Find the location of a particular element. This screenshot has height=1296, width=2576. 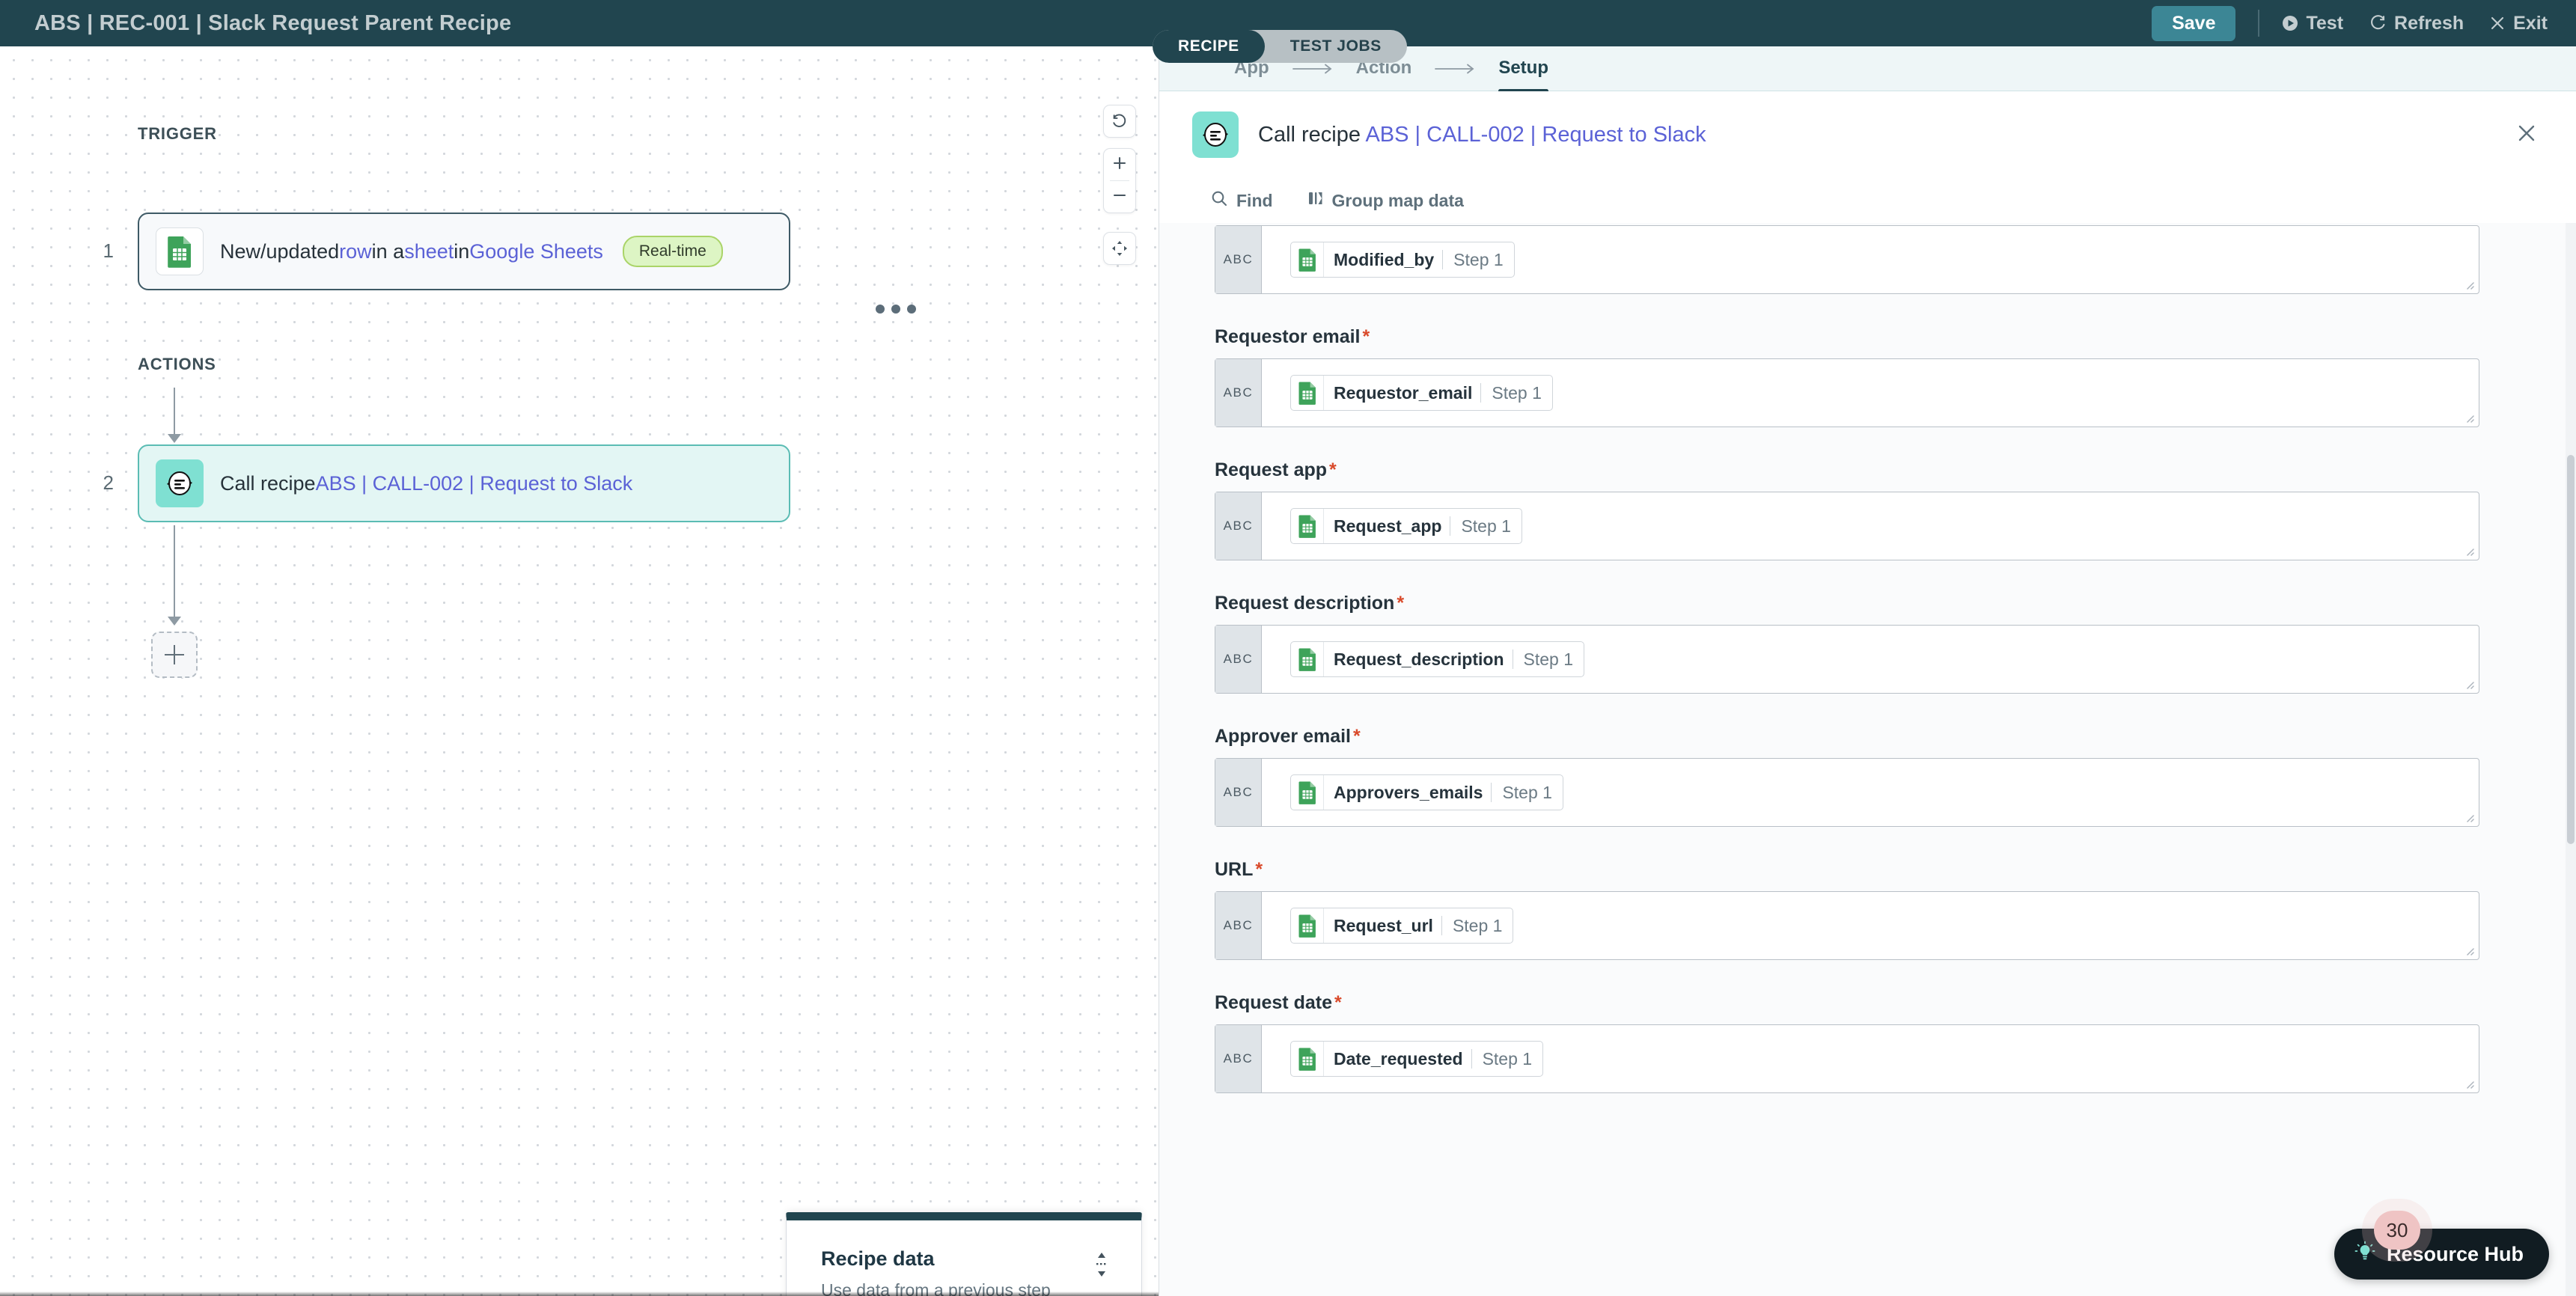

datapill: Modified_by Step 1 is located at coordinates (1402, 260).